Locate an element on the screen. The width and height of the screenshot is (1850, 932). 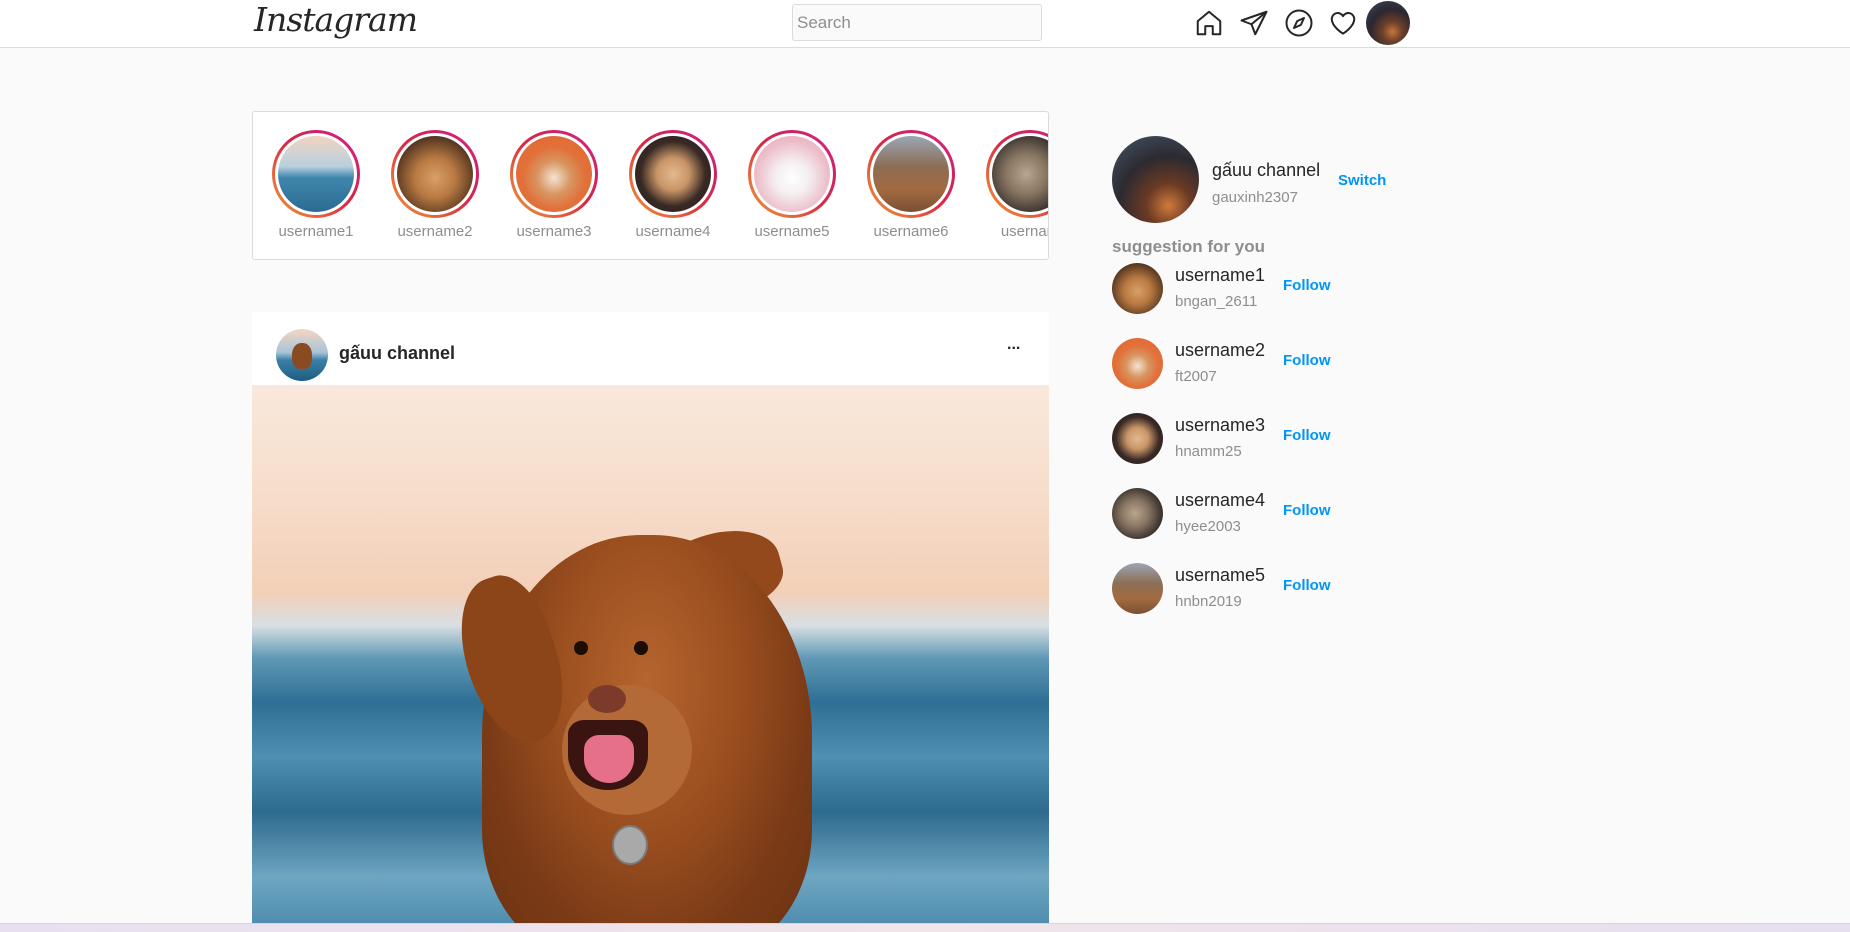
suggestion-handle: hyee2003 is located at coordinates (1208, 526).